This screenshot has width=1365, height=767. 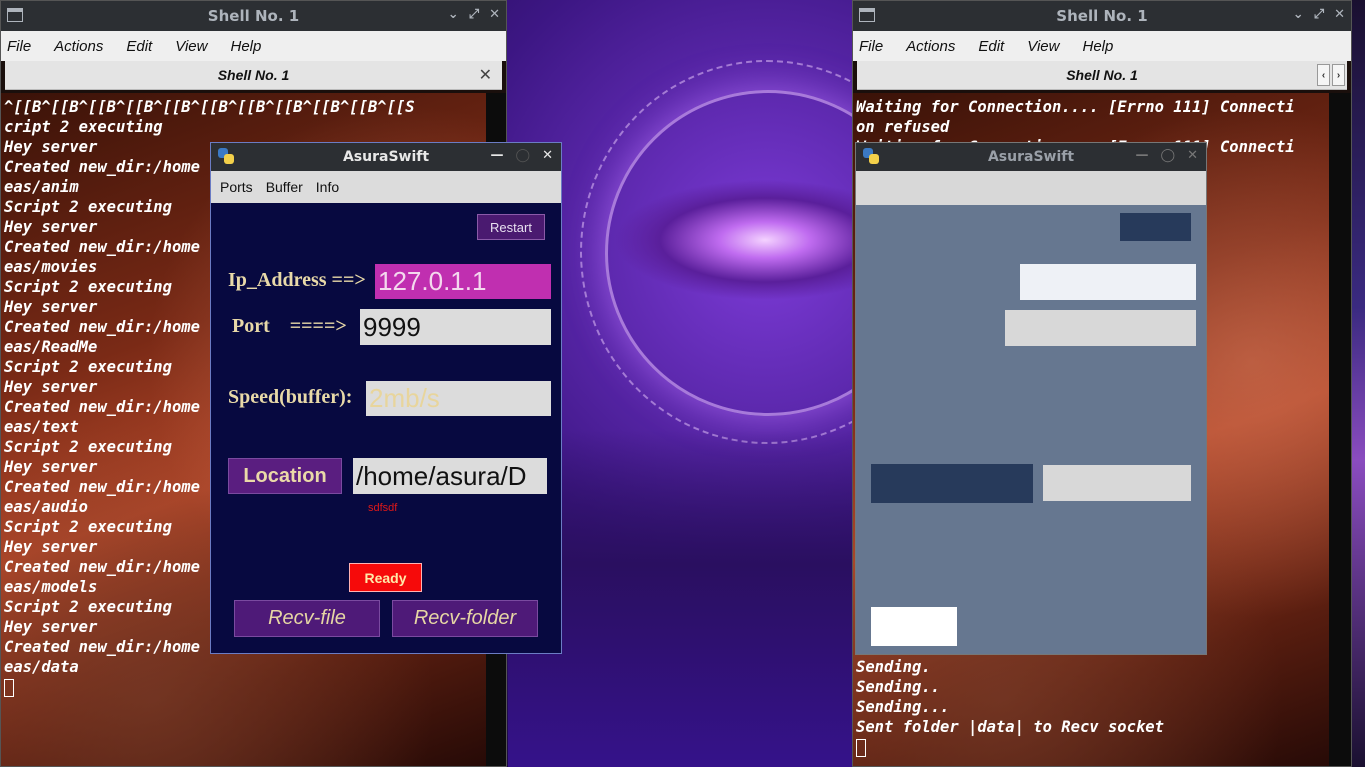 What do you see at coordinates (290, 397) in the screenshot?
I see `speed-buffer-label: Speed(buffer):` at bounding box center [290, 397].